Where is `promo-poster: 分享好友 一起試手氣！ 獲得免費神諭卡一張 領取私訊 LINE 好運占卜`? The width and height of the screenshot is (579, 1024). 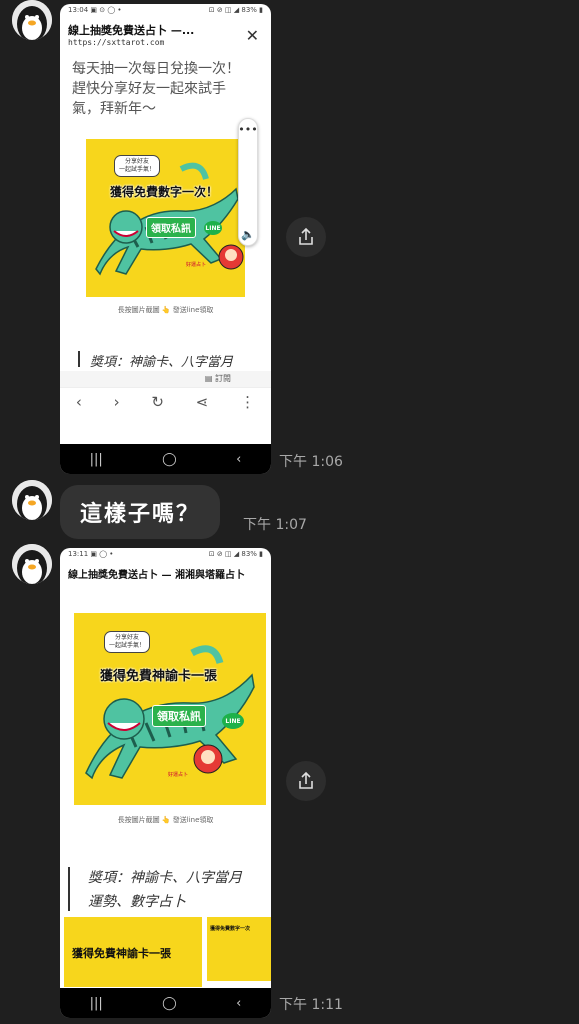
promo-poster: 分享好友 一起試手氣！ 獲得免費神諭卡一張 領取私訊 LINE 好運占卜 is located at coordinates (170, 709).